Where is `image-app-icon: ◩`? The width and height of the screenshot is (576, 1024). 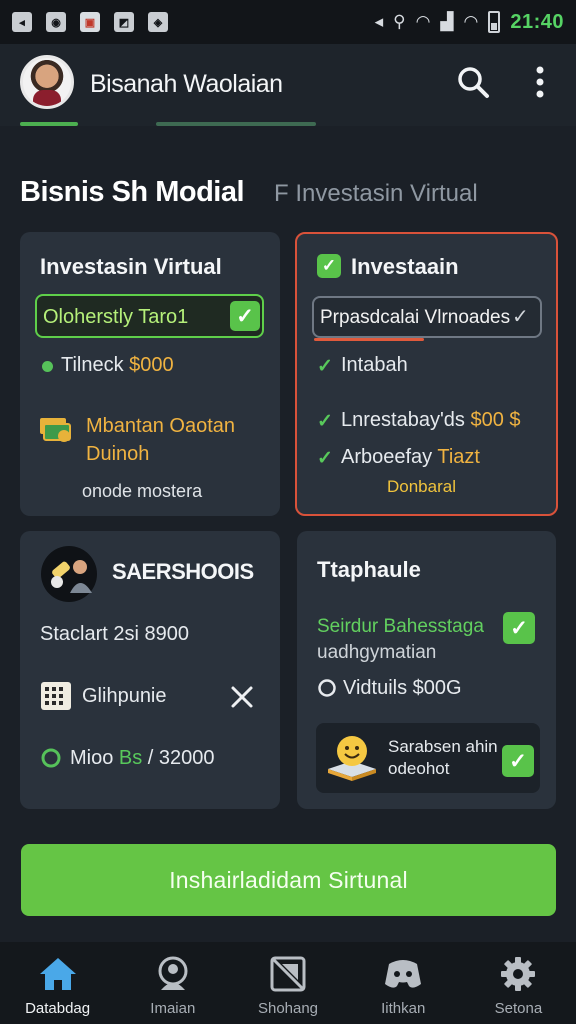
image-app-icon: ◩ is located at coordinates (124, 22).